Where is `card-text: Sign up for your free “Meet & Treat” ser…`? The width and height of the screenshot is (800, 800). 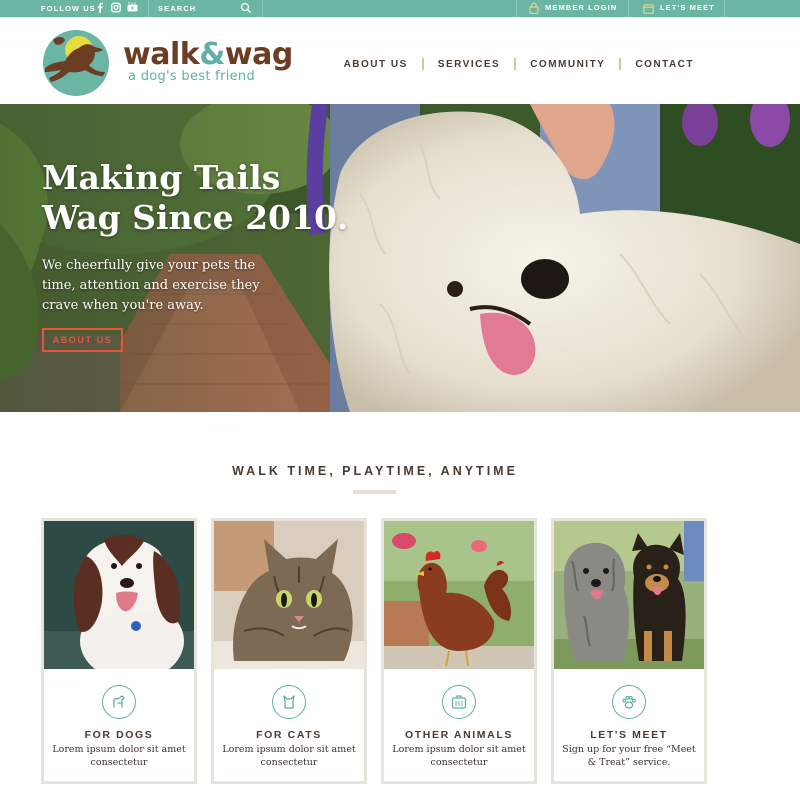 card-text: Sign up for your free “Meet & Treat” ser… is located at coordinates (629, 756).